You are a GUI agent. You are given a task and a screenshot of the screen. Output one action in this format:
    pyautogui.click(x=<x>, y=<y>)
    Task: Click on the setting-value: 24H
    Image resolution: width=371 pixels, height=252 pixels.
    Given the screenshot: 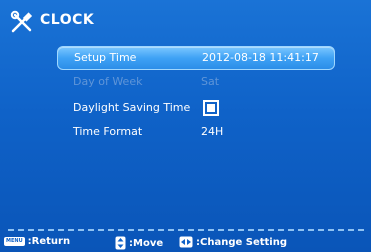 What is the action you would take?
    pyautogui.click(x=212, y=131)
    